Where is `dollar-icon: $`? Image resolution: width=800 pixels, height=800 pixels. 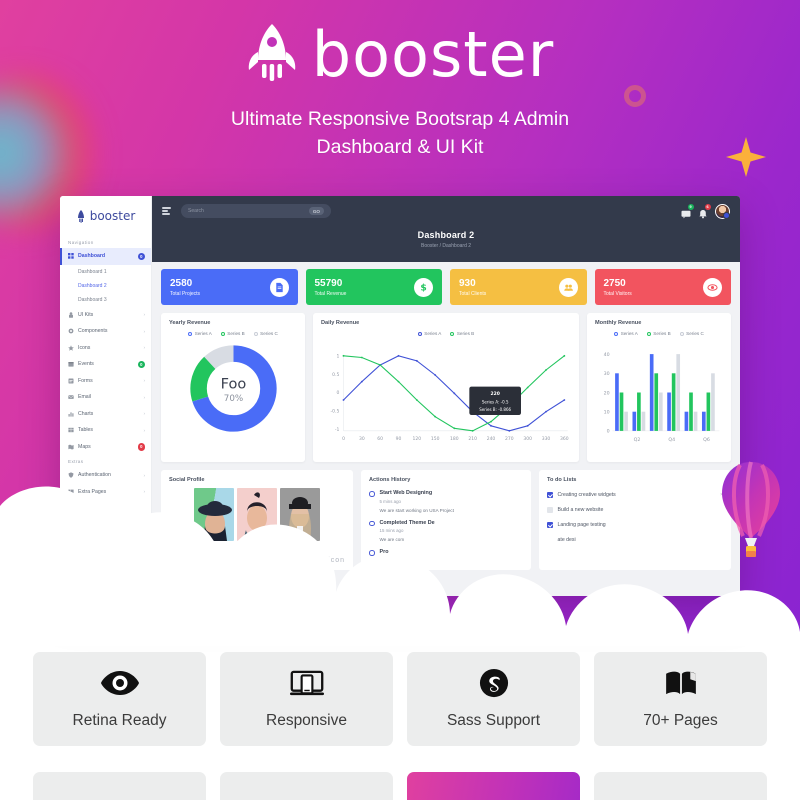
dollar-icon: $ is located at coordinates (423, 287).